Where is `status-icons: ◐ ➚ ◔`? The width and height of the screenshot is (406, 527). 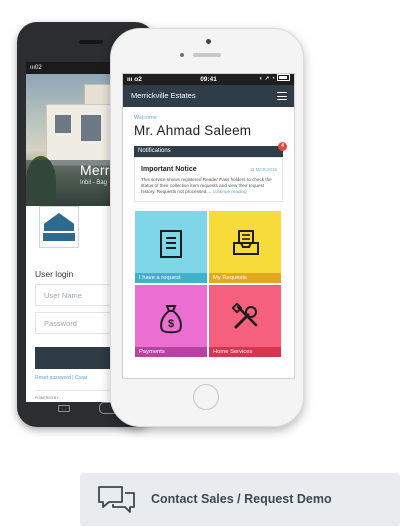
status-icons: ◐ ➚ ◔ is located at coordinates (274, 79).